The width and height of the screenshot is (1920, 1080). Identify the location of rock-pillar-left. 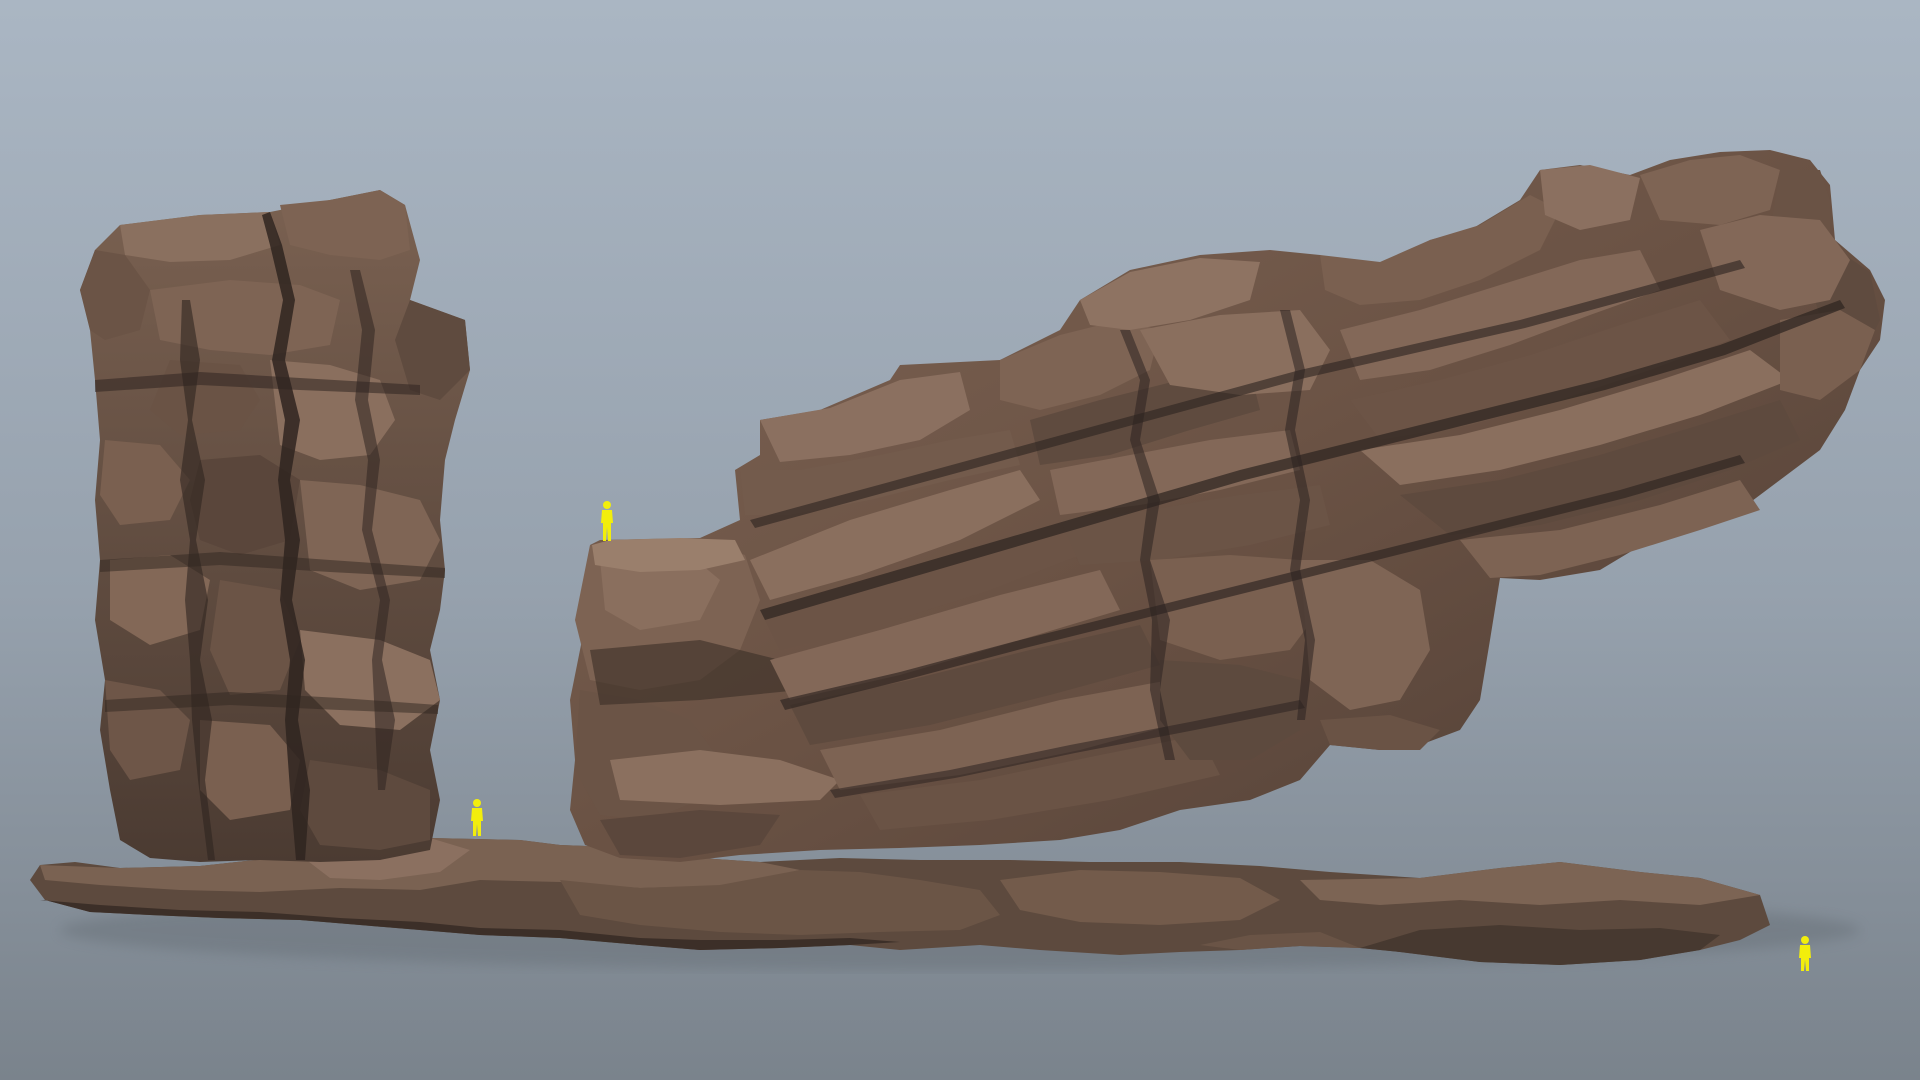
(275, 526).